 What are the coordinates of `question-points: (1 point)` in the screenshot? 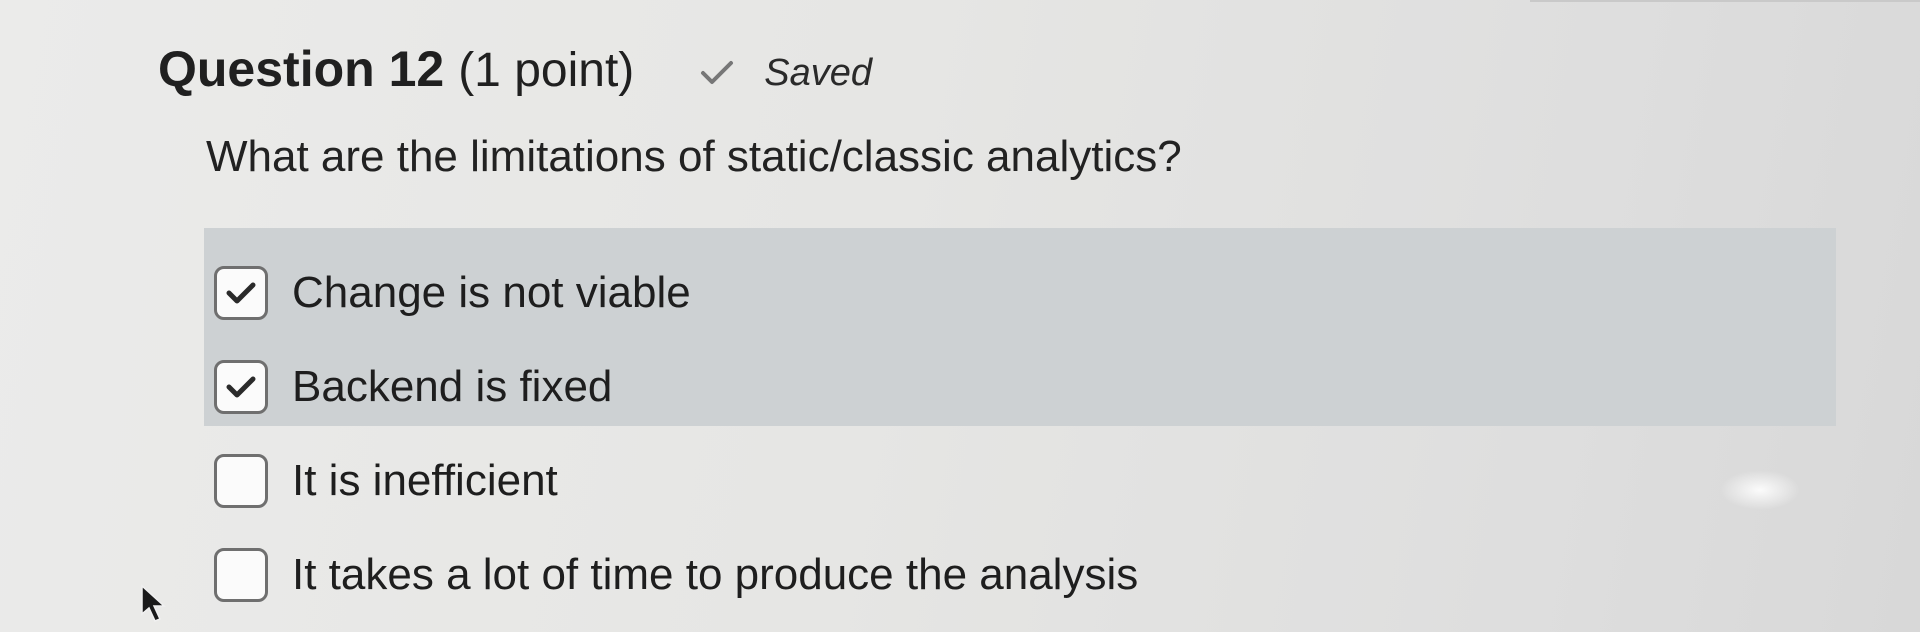 It's located at (546, 70).